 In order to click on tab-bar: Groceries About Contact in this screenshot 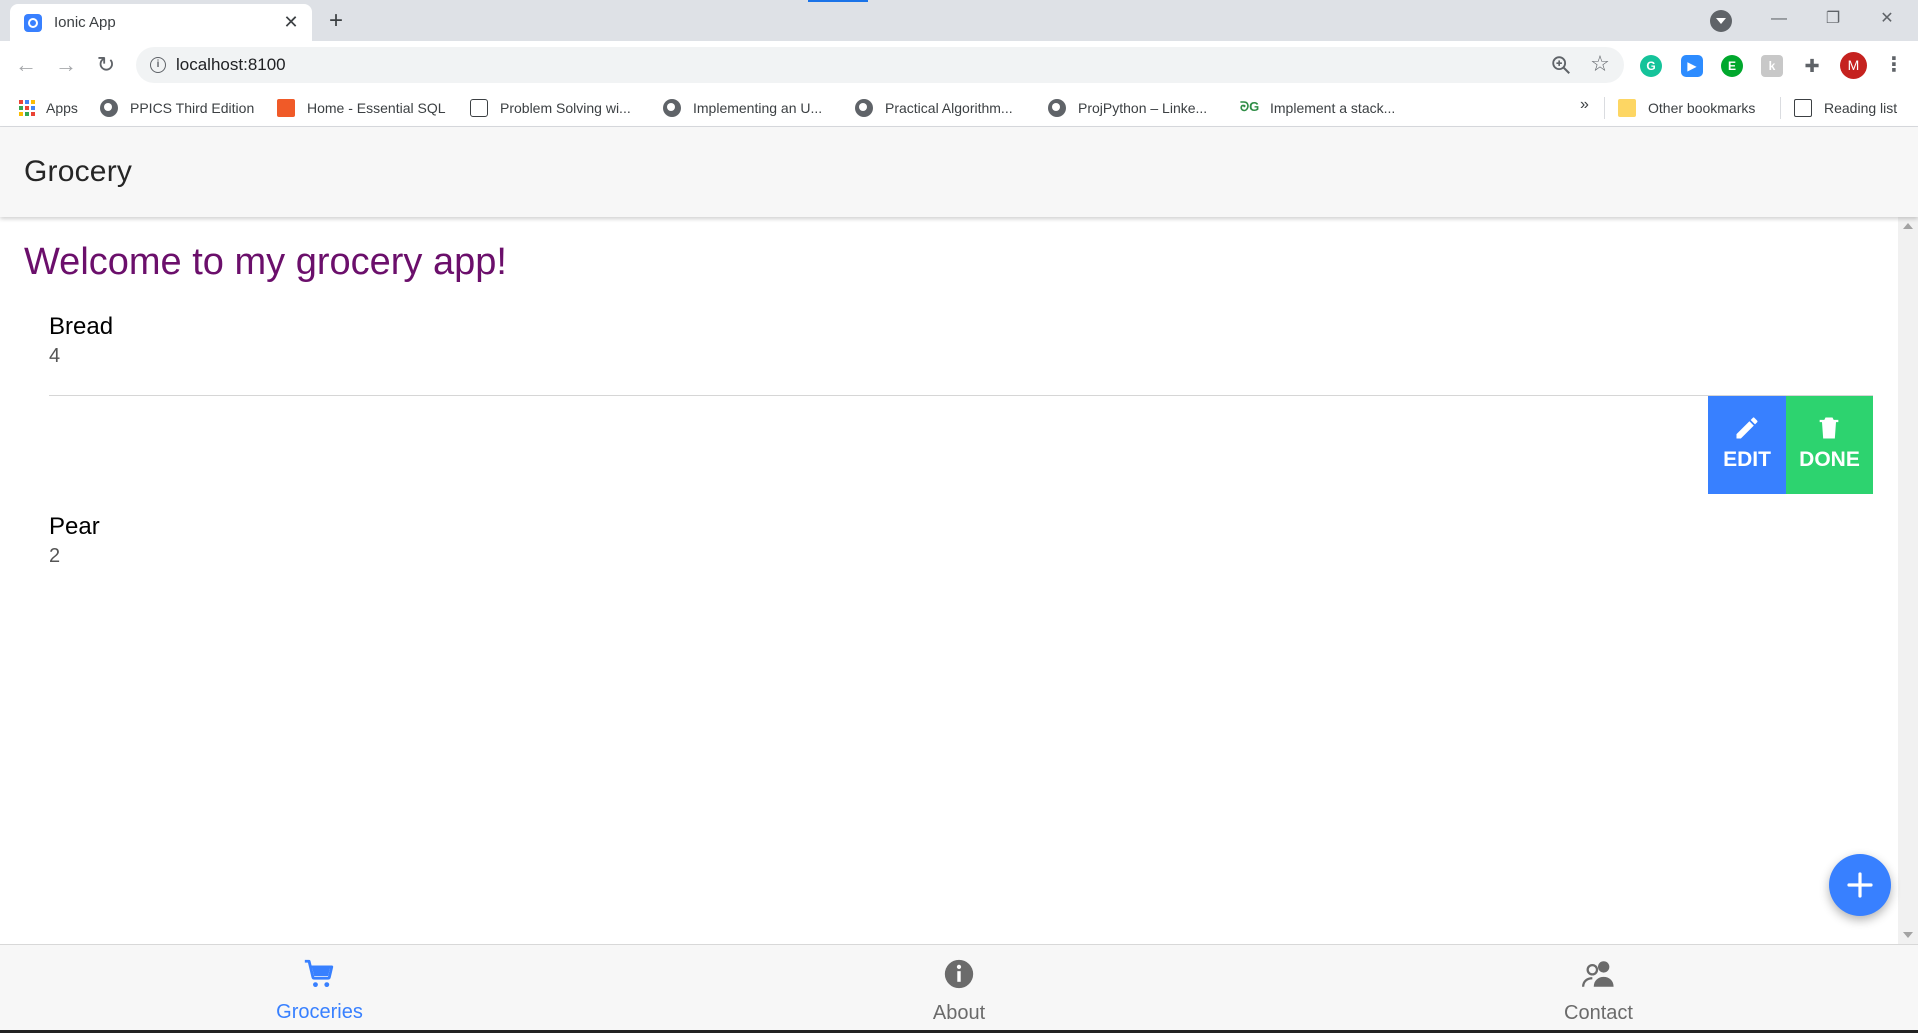, I will do `click(959, 987)`.